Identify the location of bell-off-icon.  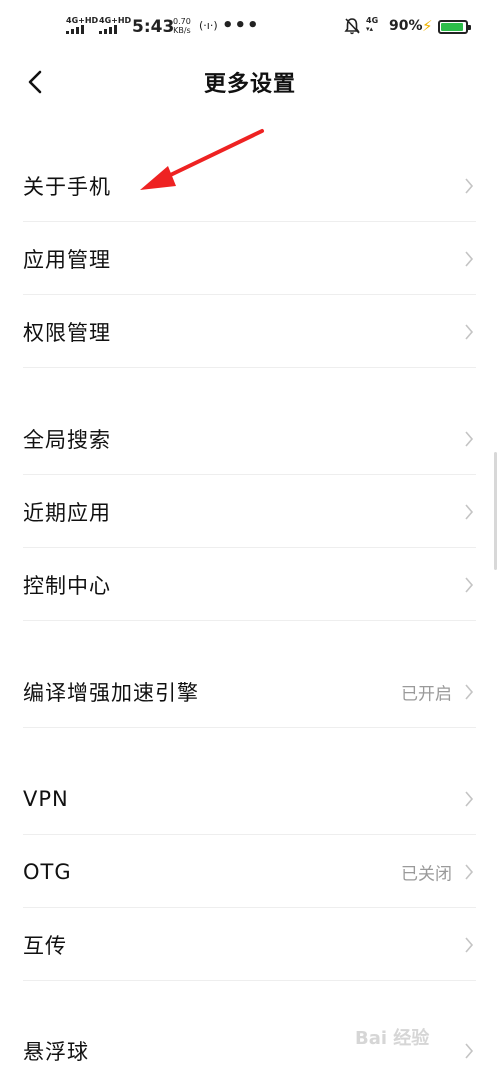
(352, 26).